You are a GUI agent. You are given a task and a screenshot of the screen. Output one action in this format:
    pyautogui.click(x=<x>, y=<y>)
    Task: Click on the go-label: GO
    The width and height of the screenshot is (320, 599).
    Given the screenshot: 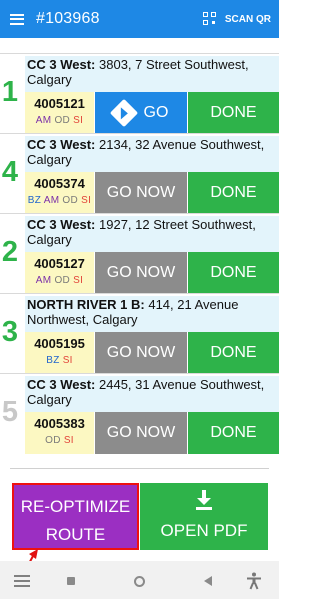 What is the action you would take?
    pyautogui.click(x=156, y=112)
    